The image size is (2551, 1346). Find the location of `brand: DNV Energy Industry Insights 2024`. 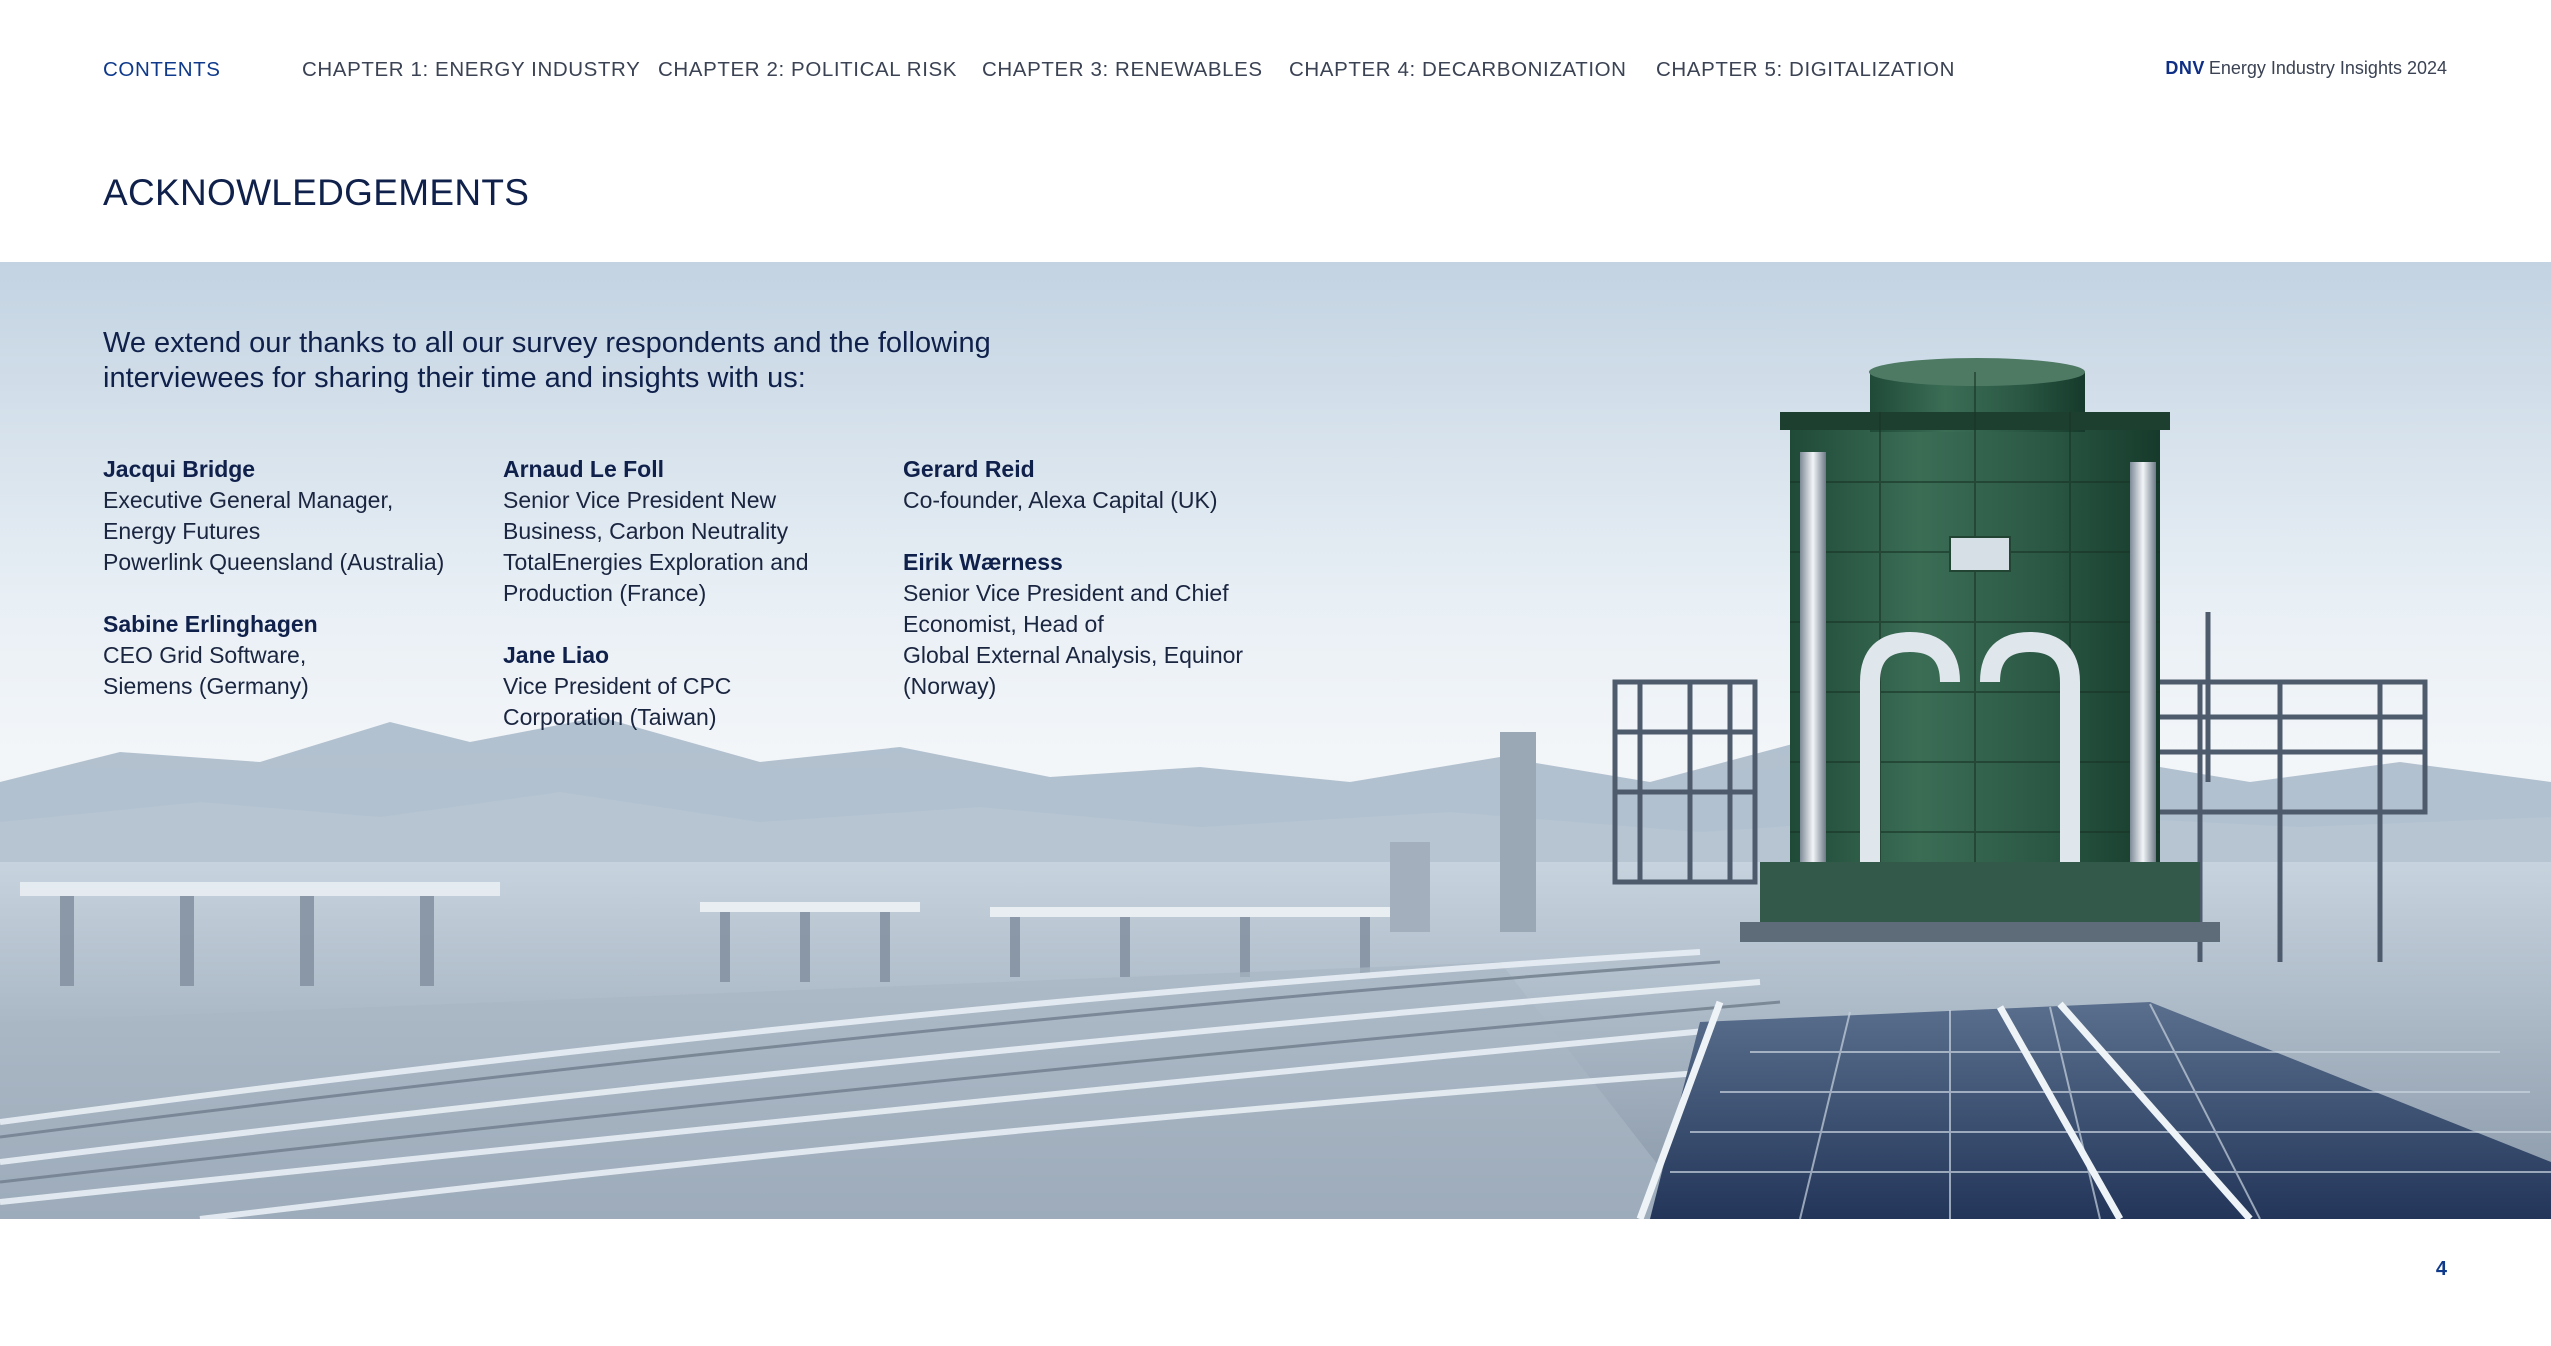

brand: DNV Energy Industry Insights 2024 is located at coordinates (2306, 68).